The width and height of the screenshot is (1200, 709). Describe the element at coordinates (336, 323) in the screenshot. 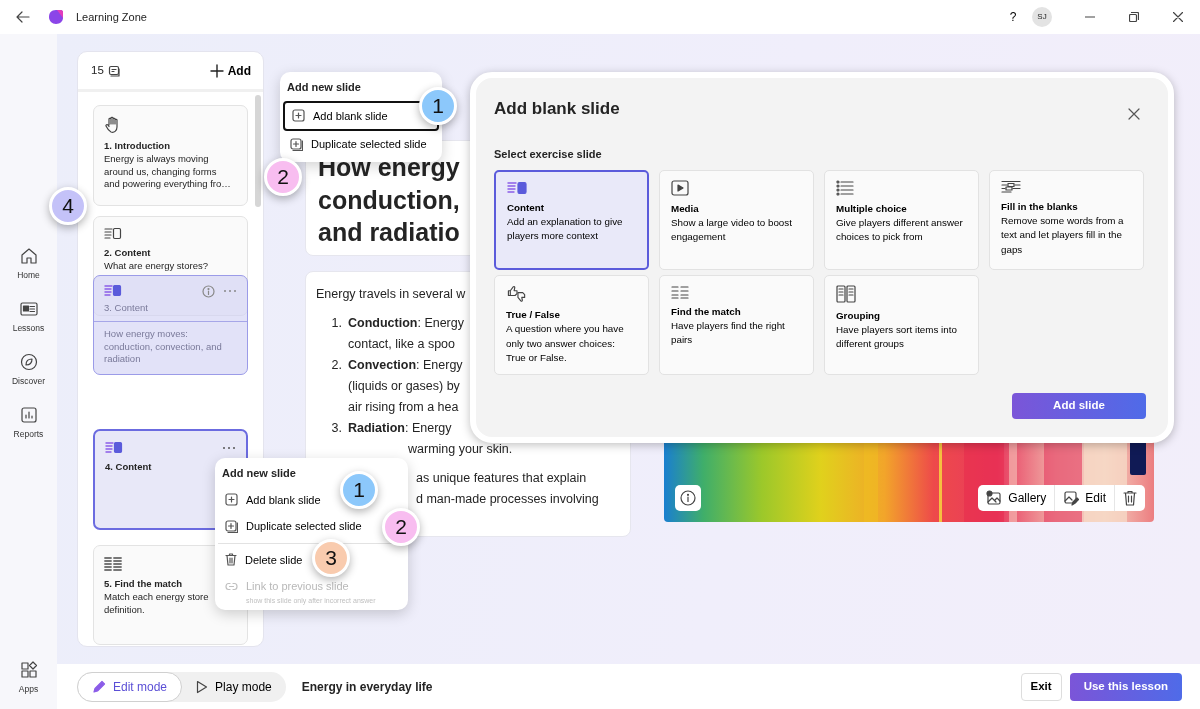

I see `list-number: 1.` at that location.